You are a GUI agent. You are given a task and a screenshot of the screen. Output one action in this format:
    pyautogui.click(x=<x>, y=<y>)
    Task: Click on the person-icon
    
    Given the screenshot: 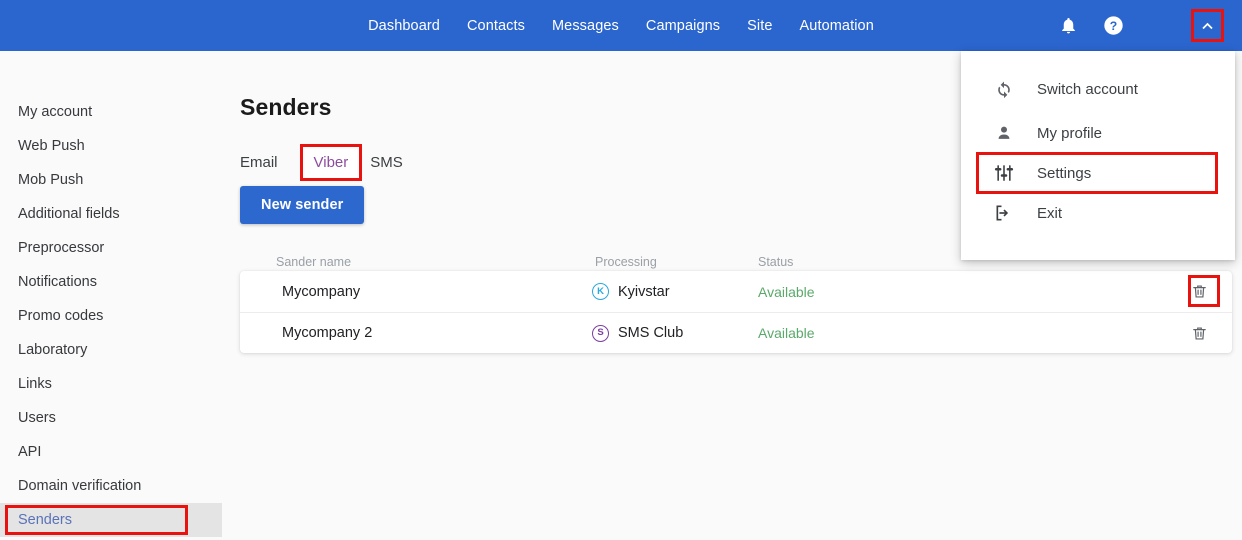 What is the action you would take?
    pyautogui.click(x=1004, y=133)
    